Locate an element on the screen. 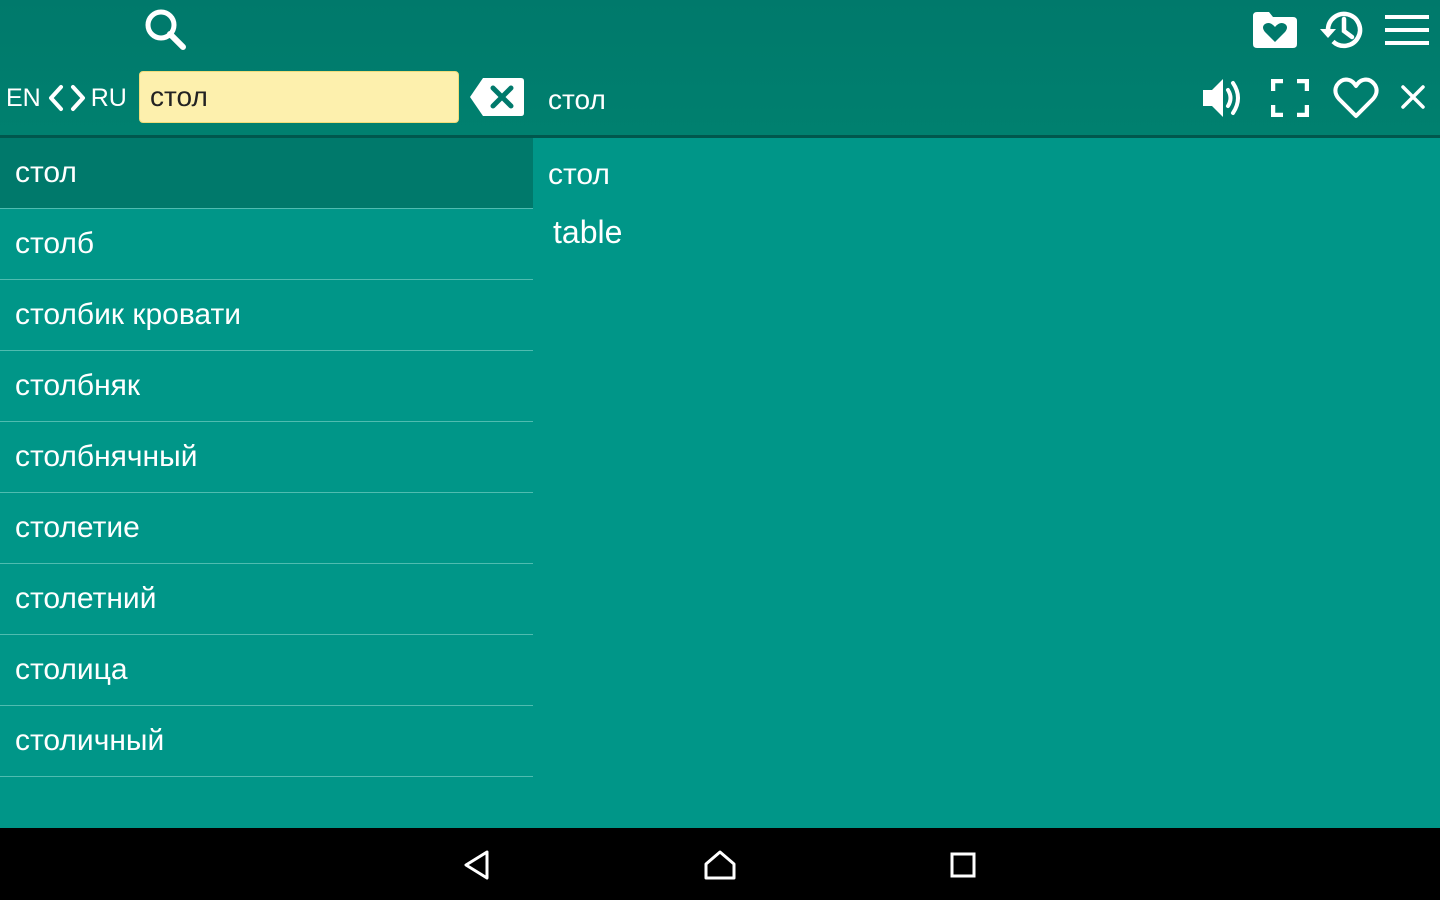 This screenshot has width=1440, height=900. word-list-item: столица is located at coordinates (266, 670).